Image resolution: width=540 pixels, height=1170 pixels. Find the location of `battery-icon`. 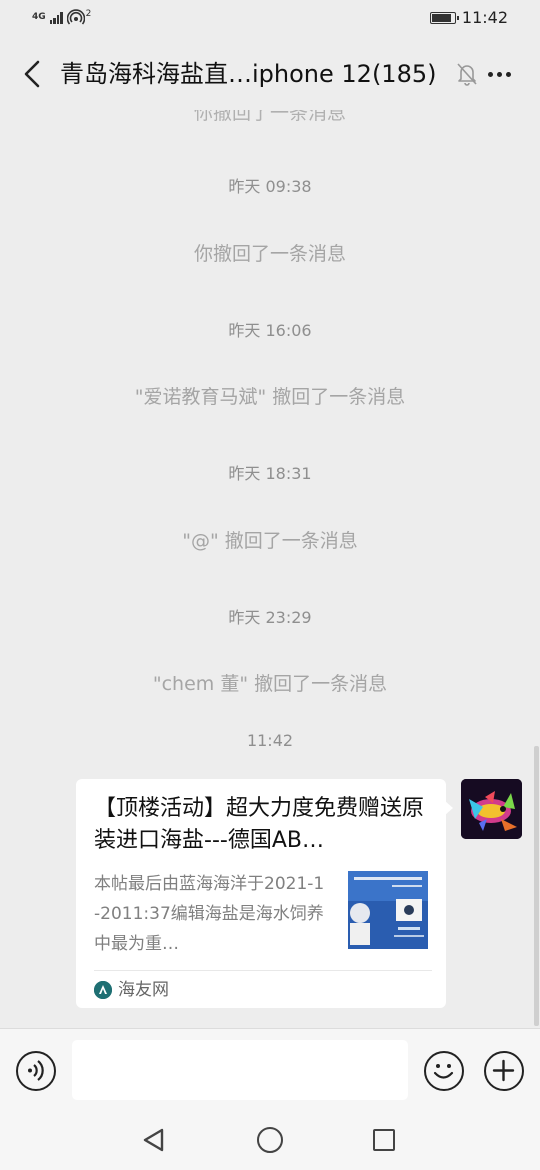

battery-icon is located at coordinates (444, 17).